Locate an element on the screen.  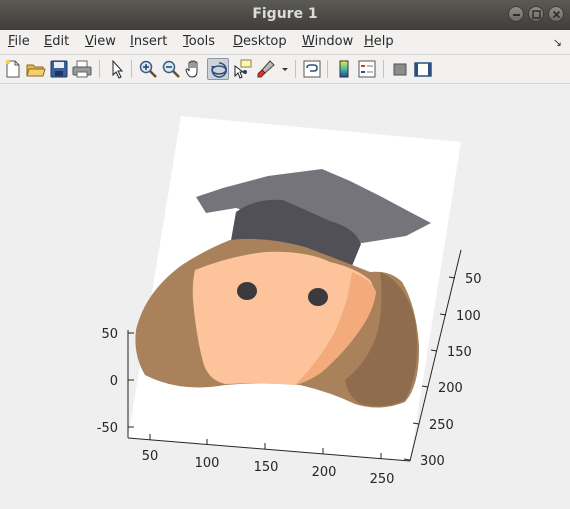
hide-plot-tools-icon is located at coordinates (400, 69).